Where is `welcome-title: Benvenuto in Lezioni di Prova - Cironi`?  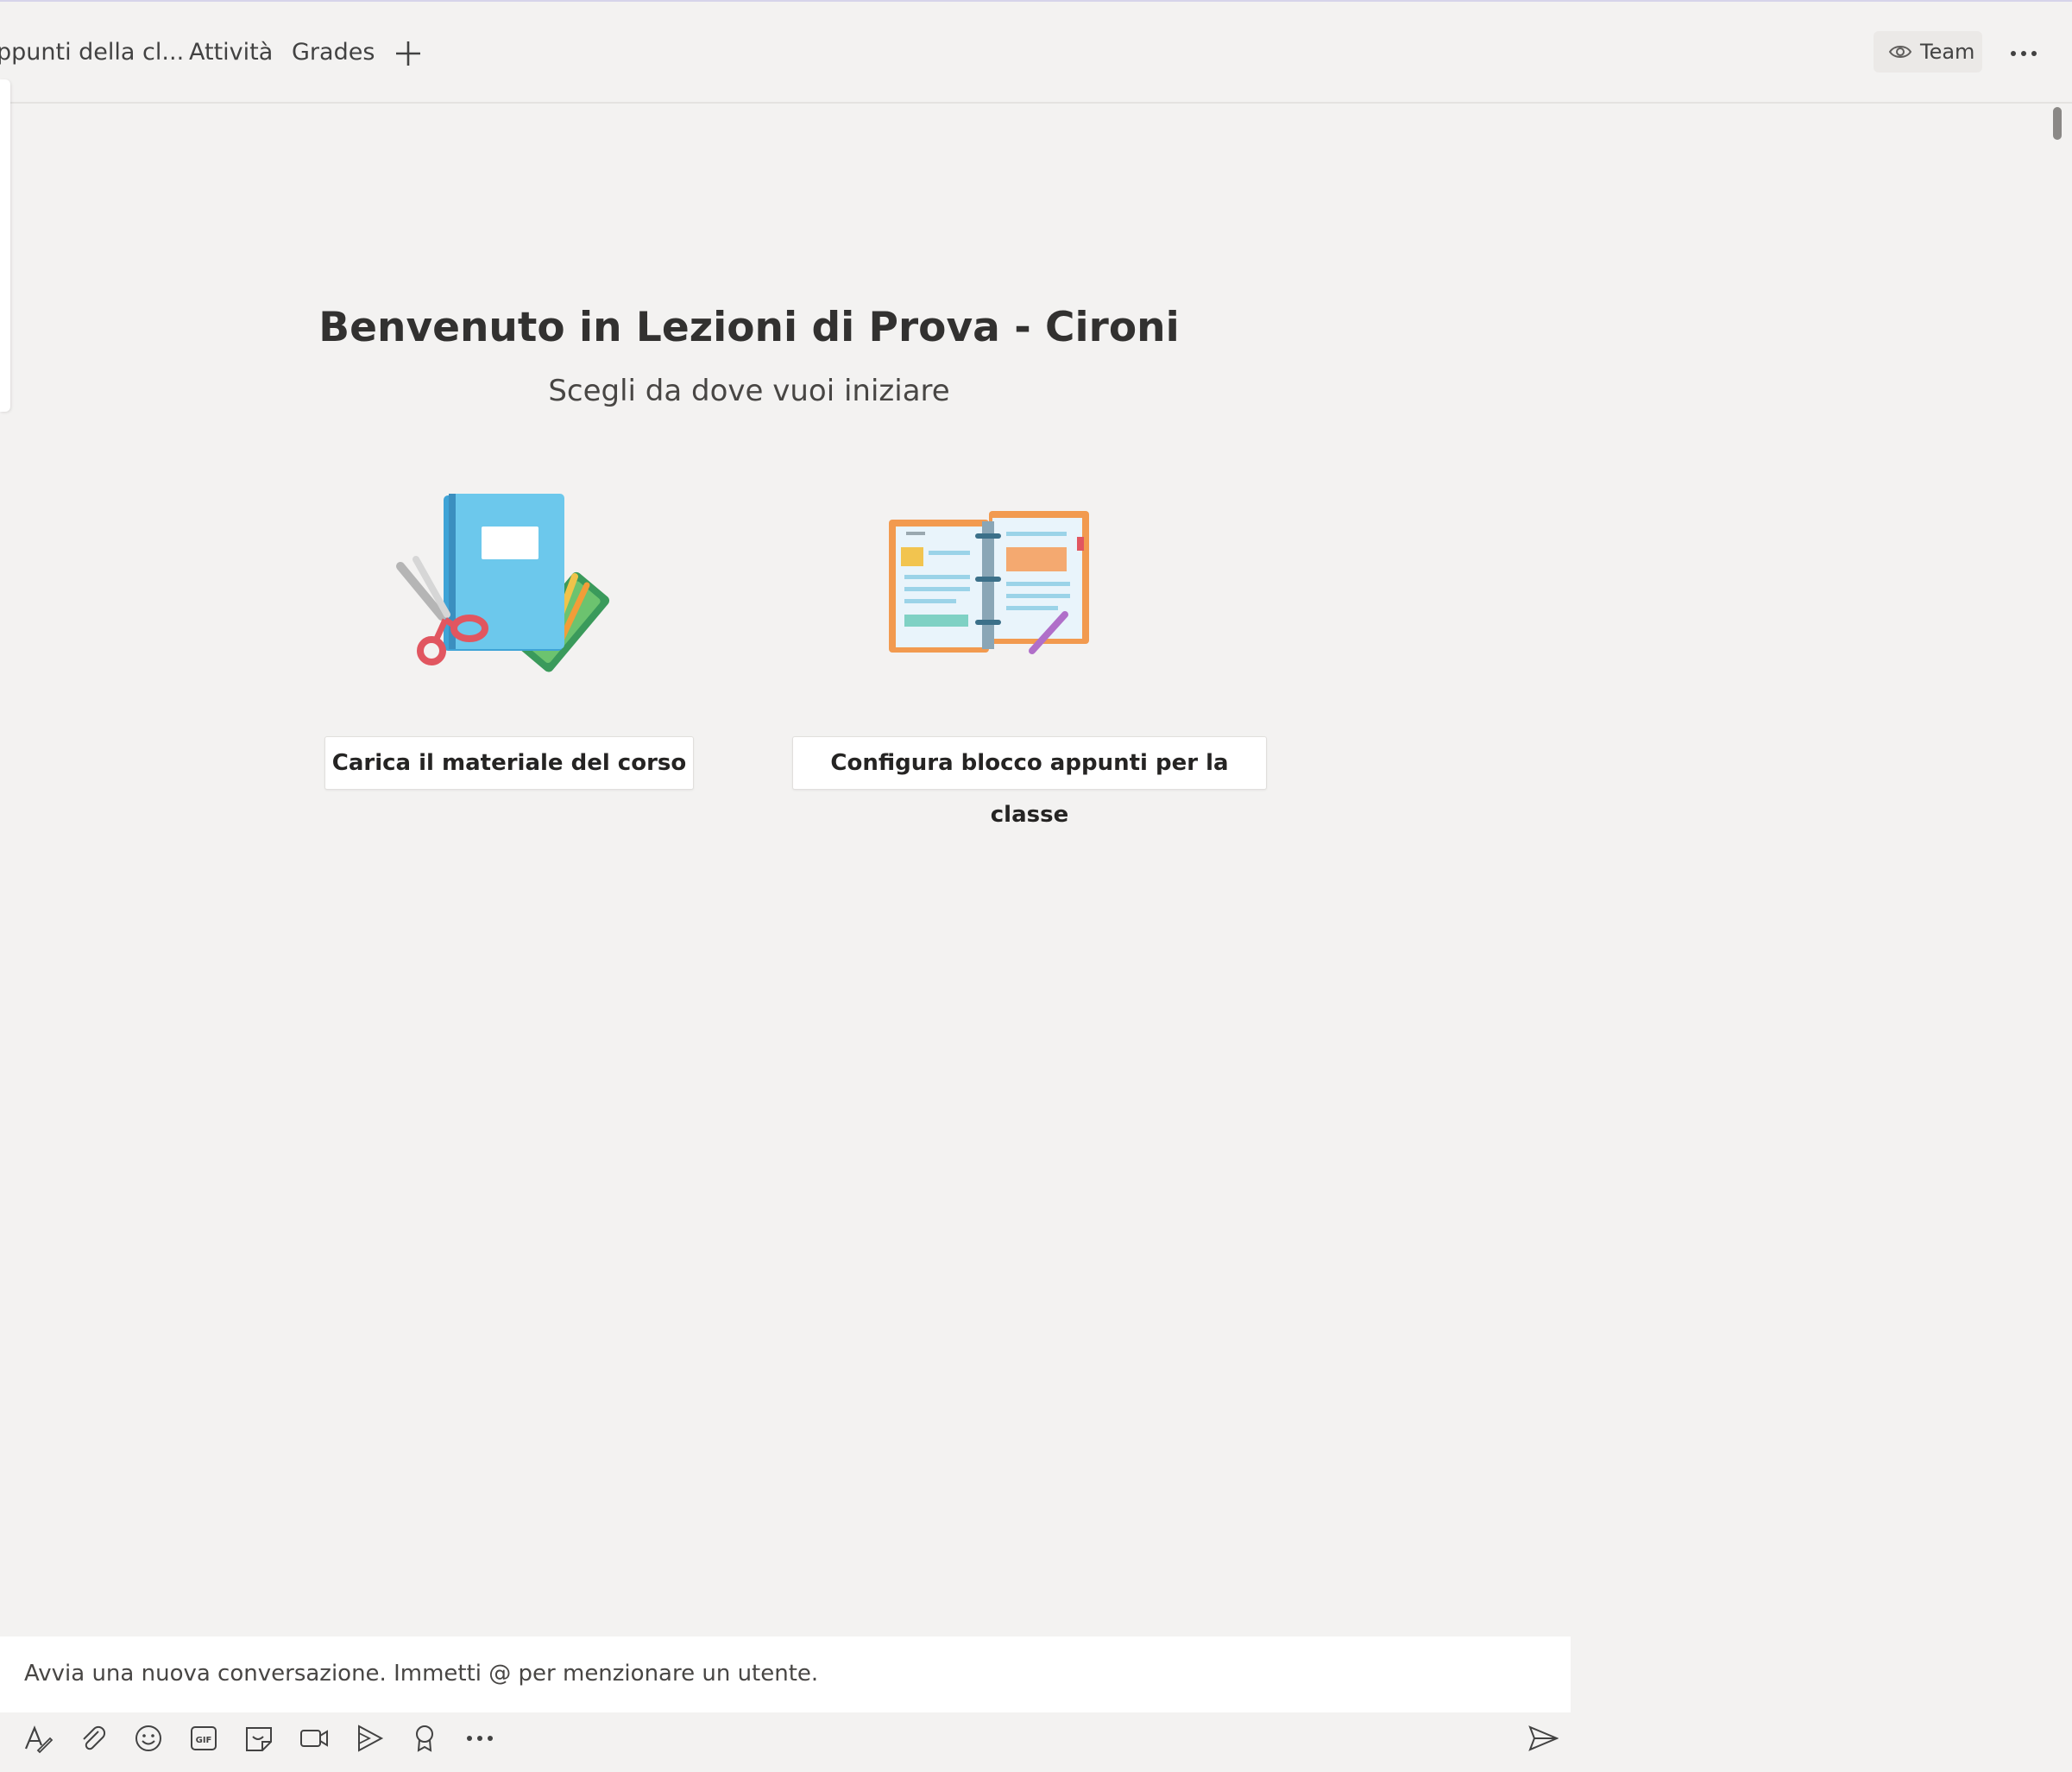 welcome-title: Benvenuto in Lezioni di Prova - Cironi is located at coordinates (749, 327).